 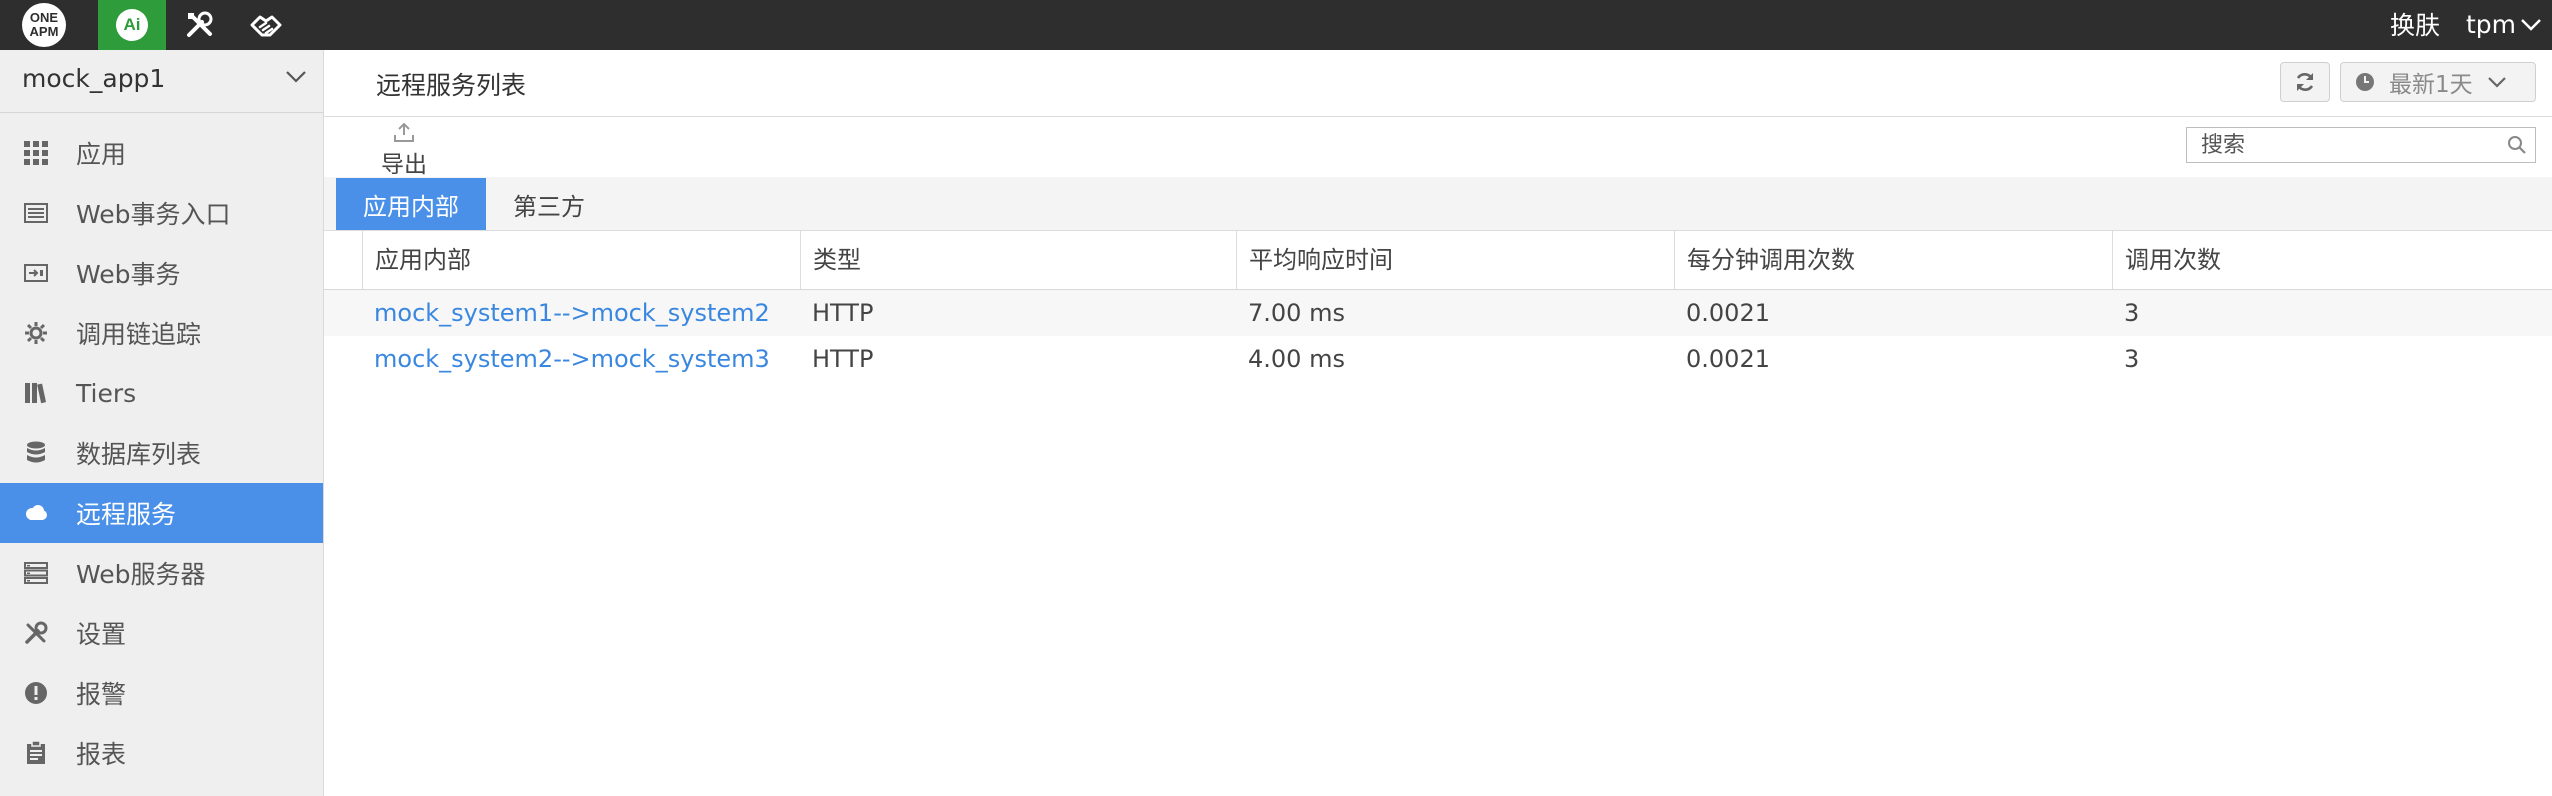 I want to click on cell-avg-response: 4.00 ms, so click(x=1296, y=359).